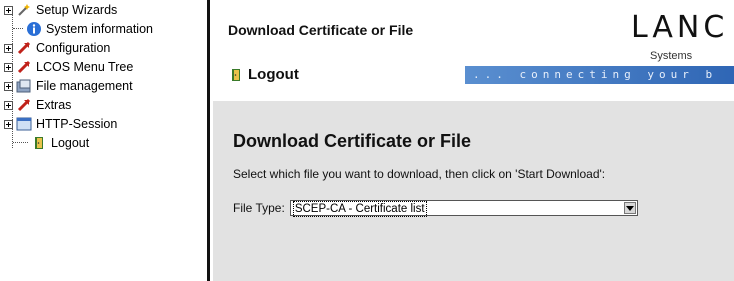  Describe the element at coordinates (99, 29) in the screenshot. I see `nav-item-label: System information` at that location.